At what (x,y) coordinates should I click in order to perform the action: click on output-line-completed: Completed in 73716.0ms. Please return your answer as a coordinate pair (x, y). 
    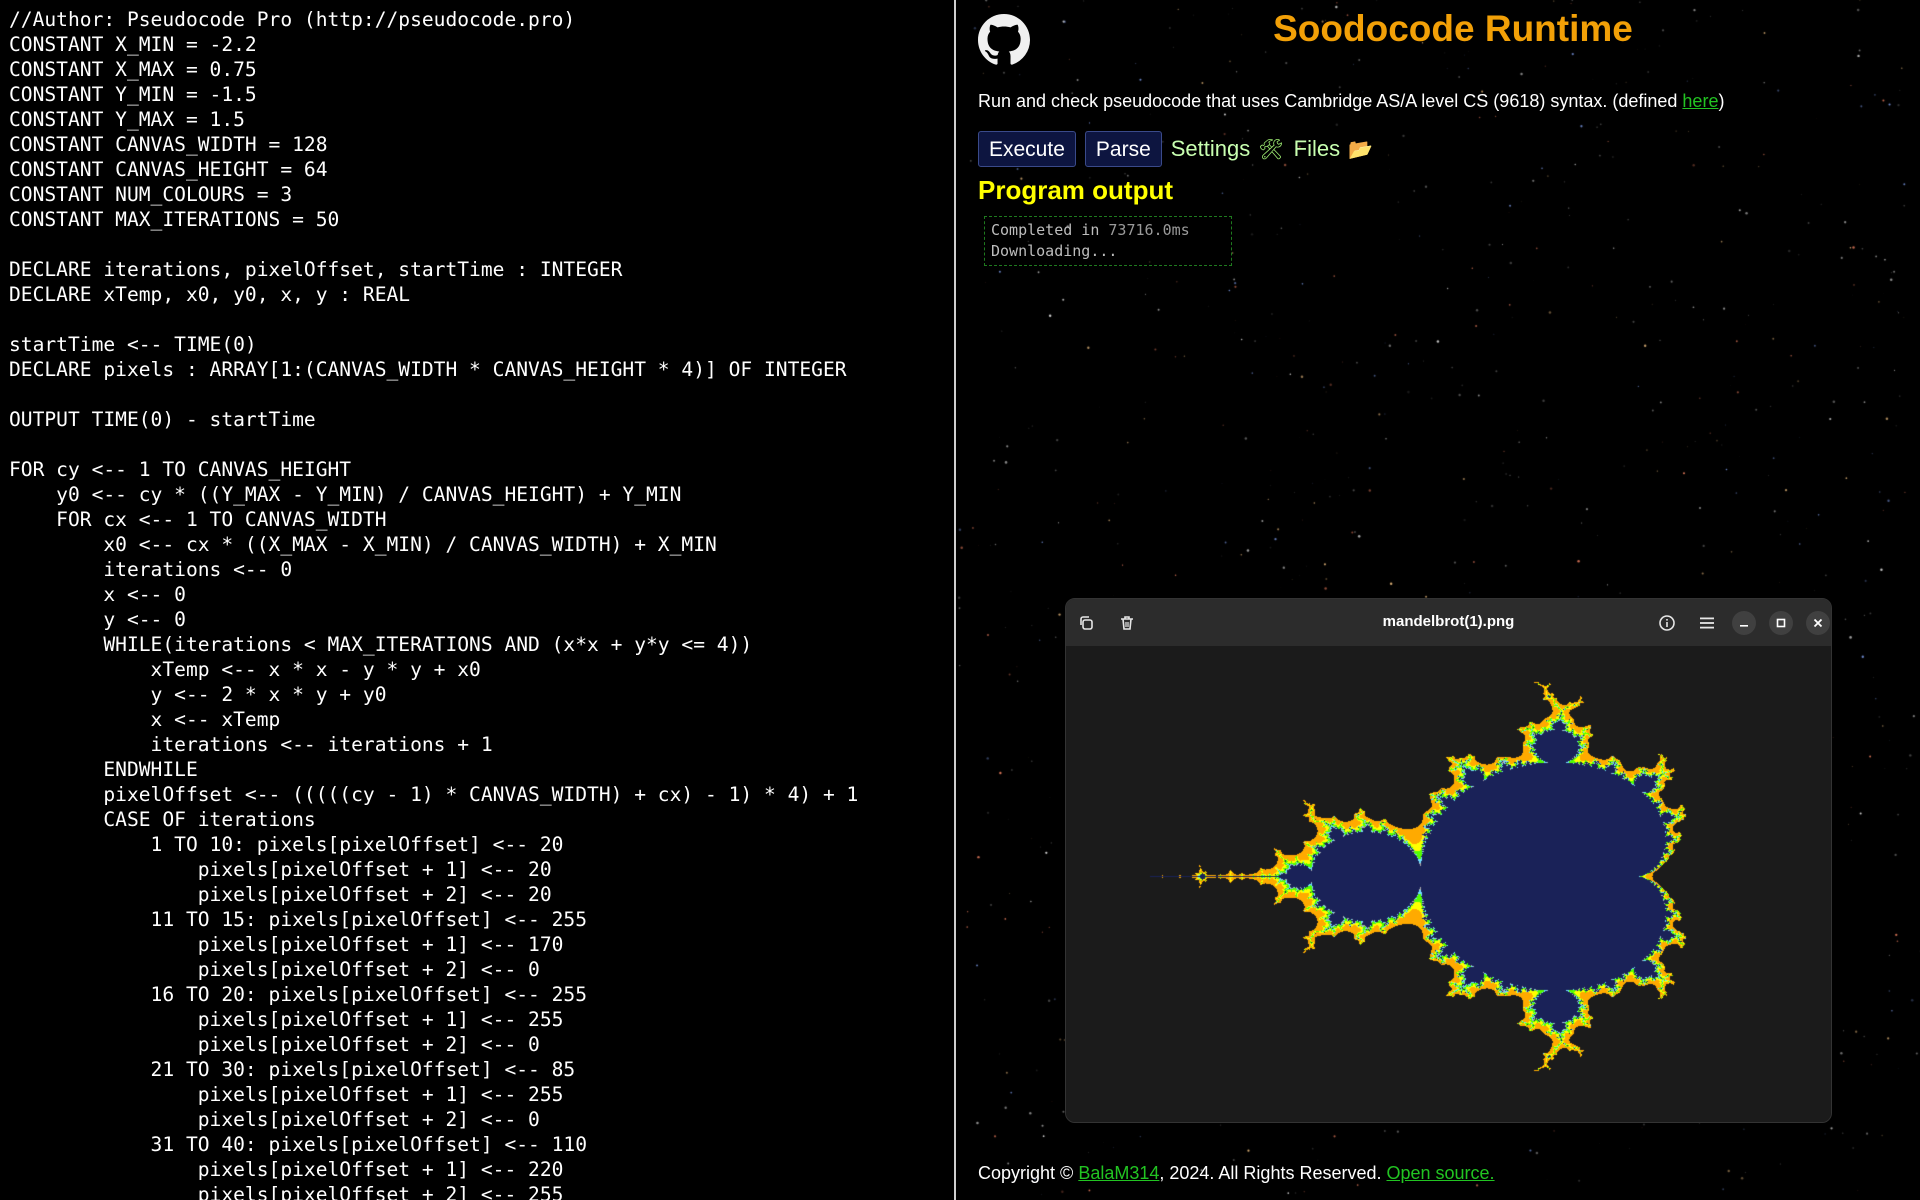
    Looking at the image, I should click on (1111, 230).